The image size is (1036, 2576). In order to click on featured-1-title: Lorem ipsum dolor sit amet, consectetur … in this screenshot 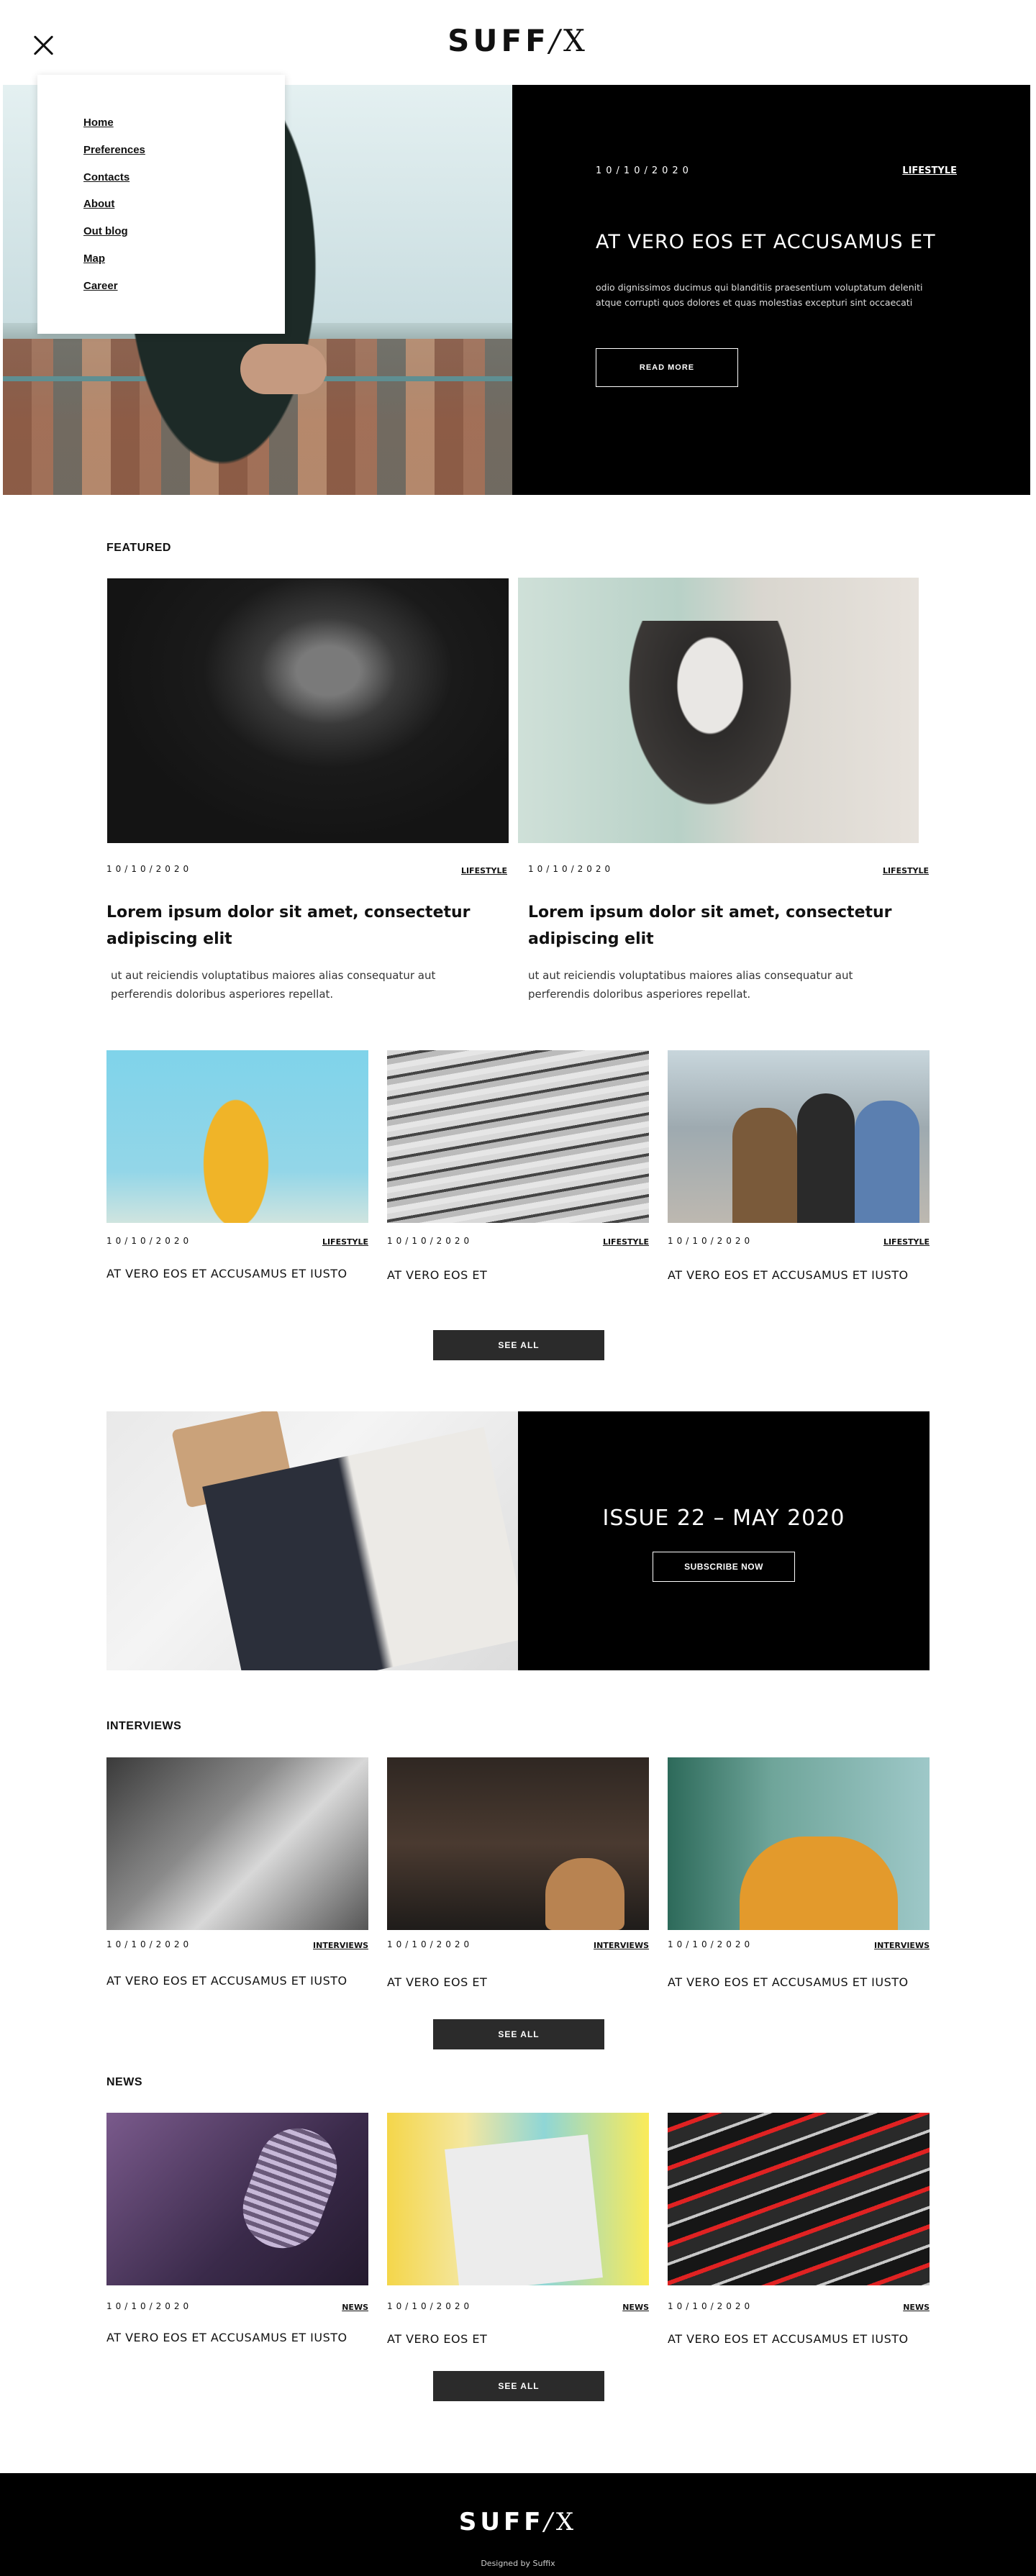, I will do `click(310, 925)`.